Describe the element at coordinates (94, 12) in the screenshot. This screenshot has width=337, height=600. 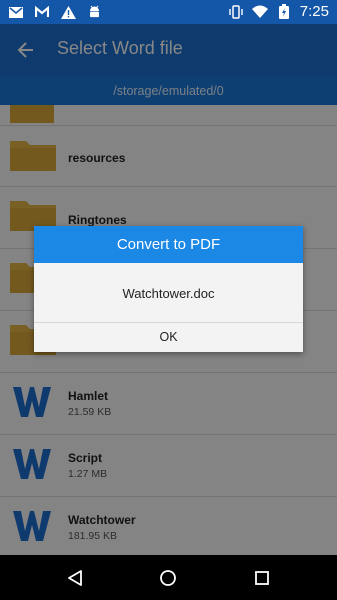
I see `android-icon` at that location.